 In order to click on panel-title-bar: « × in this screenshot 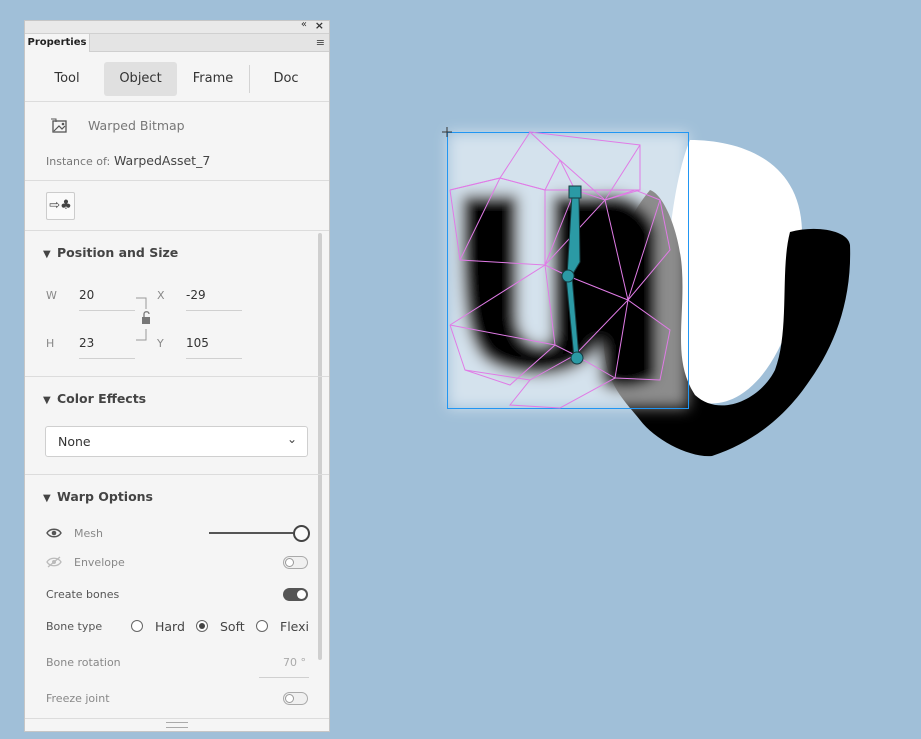, I will do `click(177, 27)`.